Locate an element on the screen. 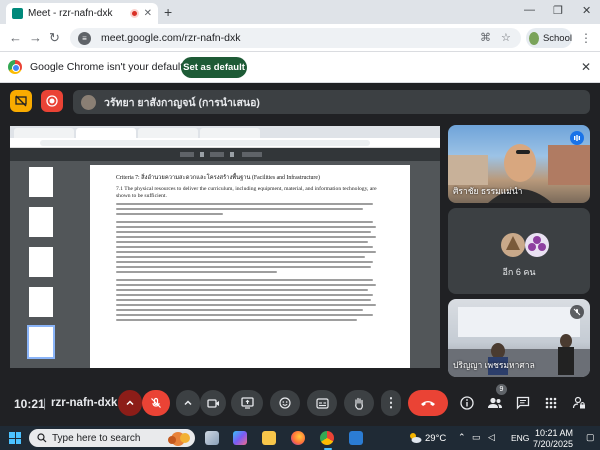 The height and width of the screenshot is (450, 600). hand-icon is located at coordinates (359, 403).